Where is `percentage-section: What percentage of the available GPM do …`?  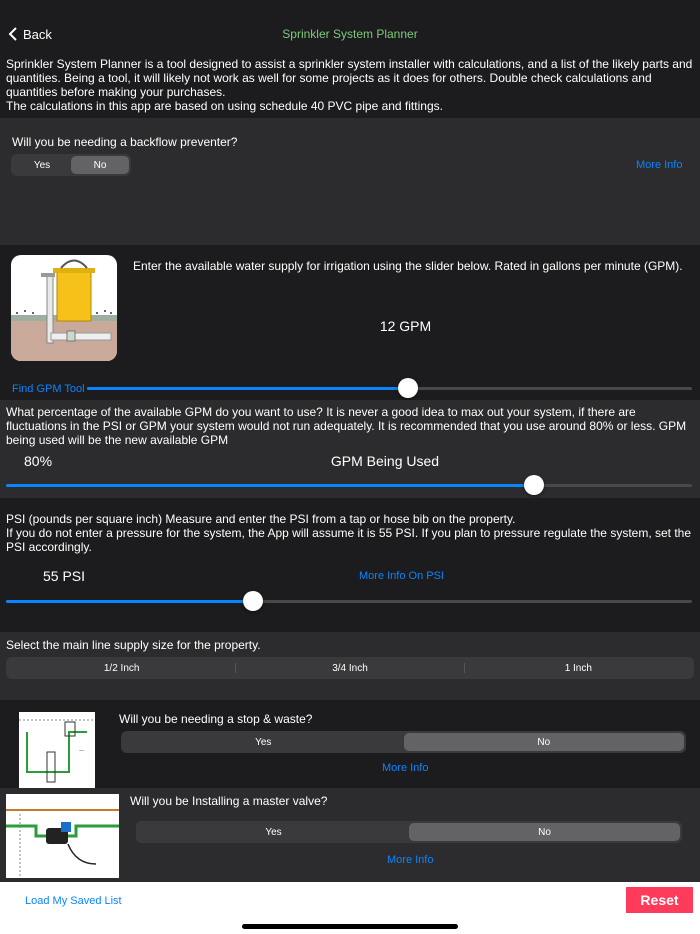
percentage-section: What percentage of the available GPM do … is located at coordinates (350, 449).